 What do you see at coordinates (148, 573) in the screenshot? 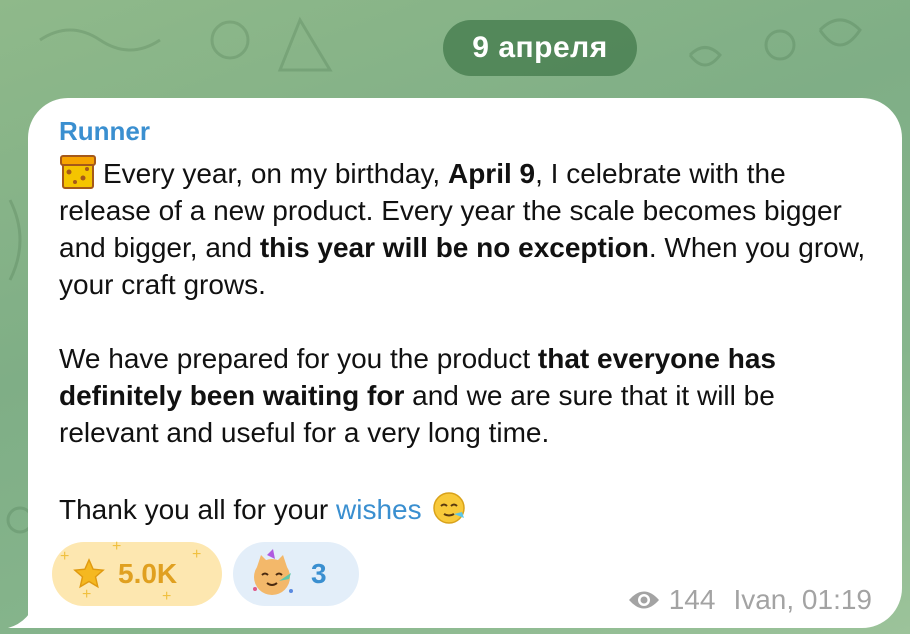
I see `star-reaction-count: 5.0K` at bounding box center [148, 573].